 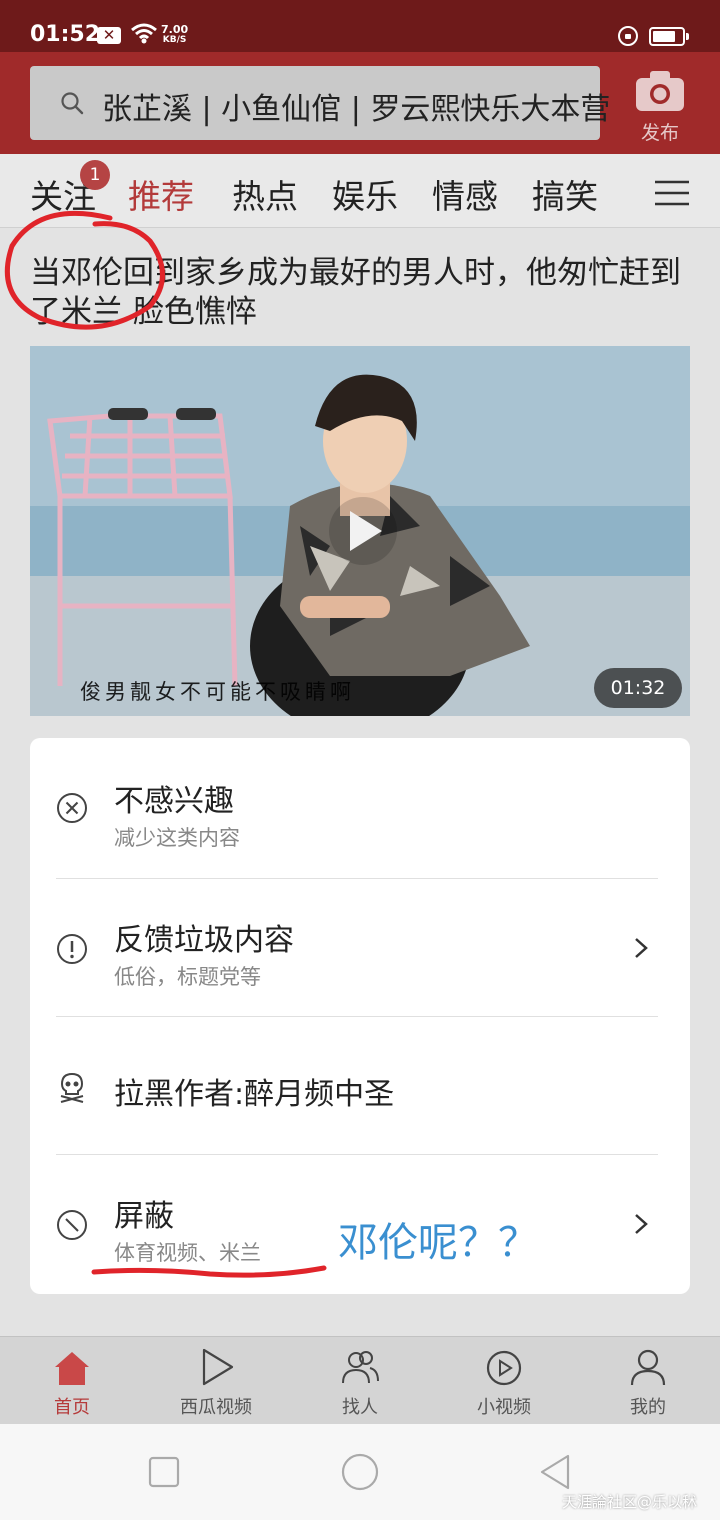 I want to click on short-video-icon, so click(x=504, y=1368).